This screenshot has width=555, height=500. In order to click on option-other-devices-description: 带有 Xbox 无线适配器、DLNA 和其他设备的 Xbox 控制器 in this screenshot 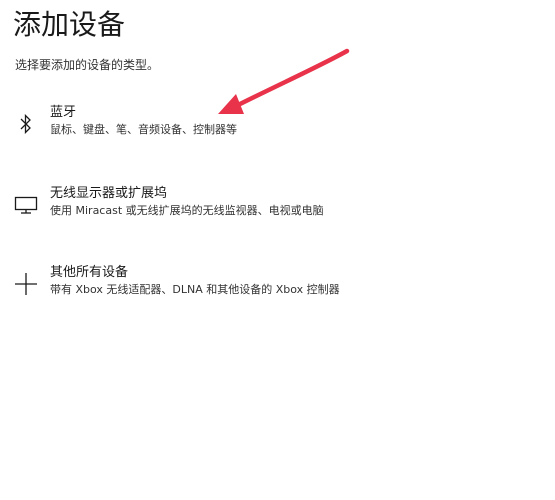, I will do `click(195, 289)`.